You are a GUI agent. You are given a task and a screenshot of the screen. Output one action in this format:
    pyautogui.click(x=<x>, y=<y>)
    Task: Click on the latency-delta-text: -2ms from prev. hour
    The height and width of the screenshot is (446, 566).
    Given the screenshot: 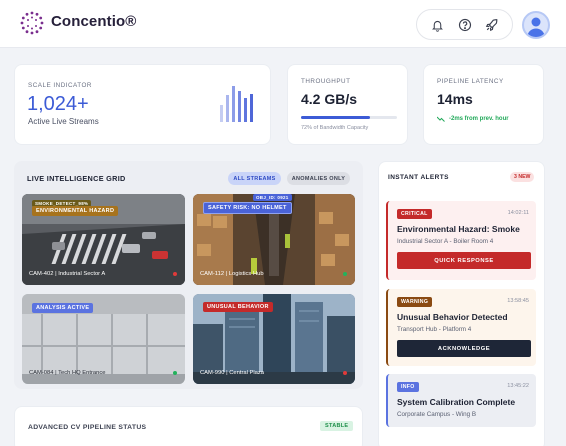 What is the action you would take?
    pyautogui.click(x=479, y=119)
    